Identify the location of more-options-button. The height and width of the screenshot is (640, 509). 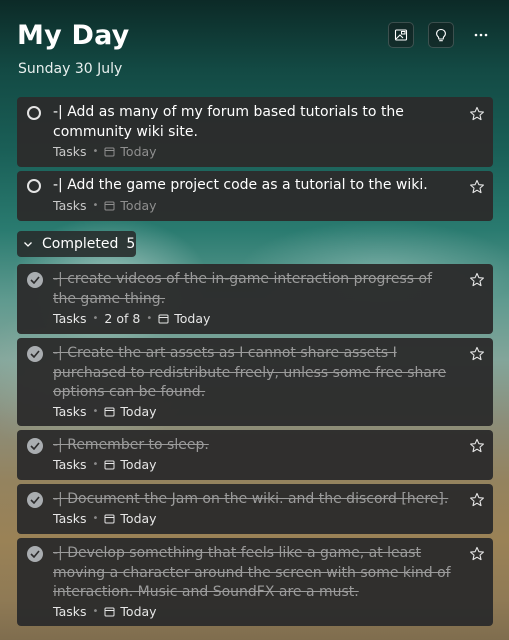
(481, 35).